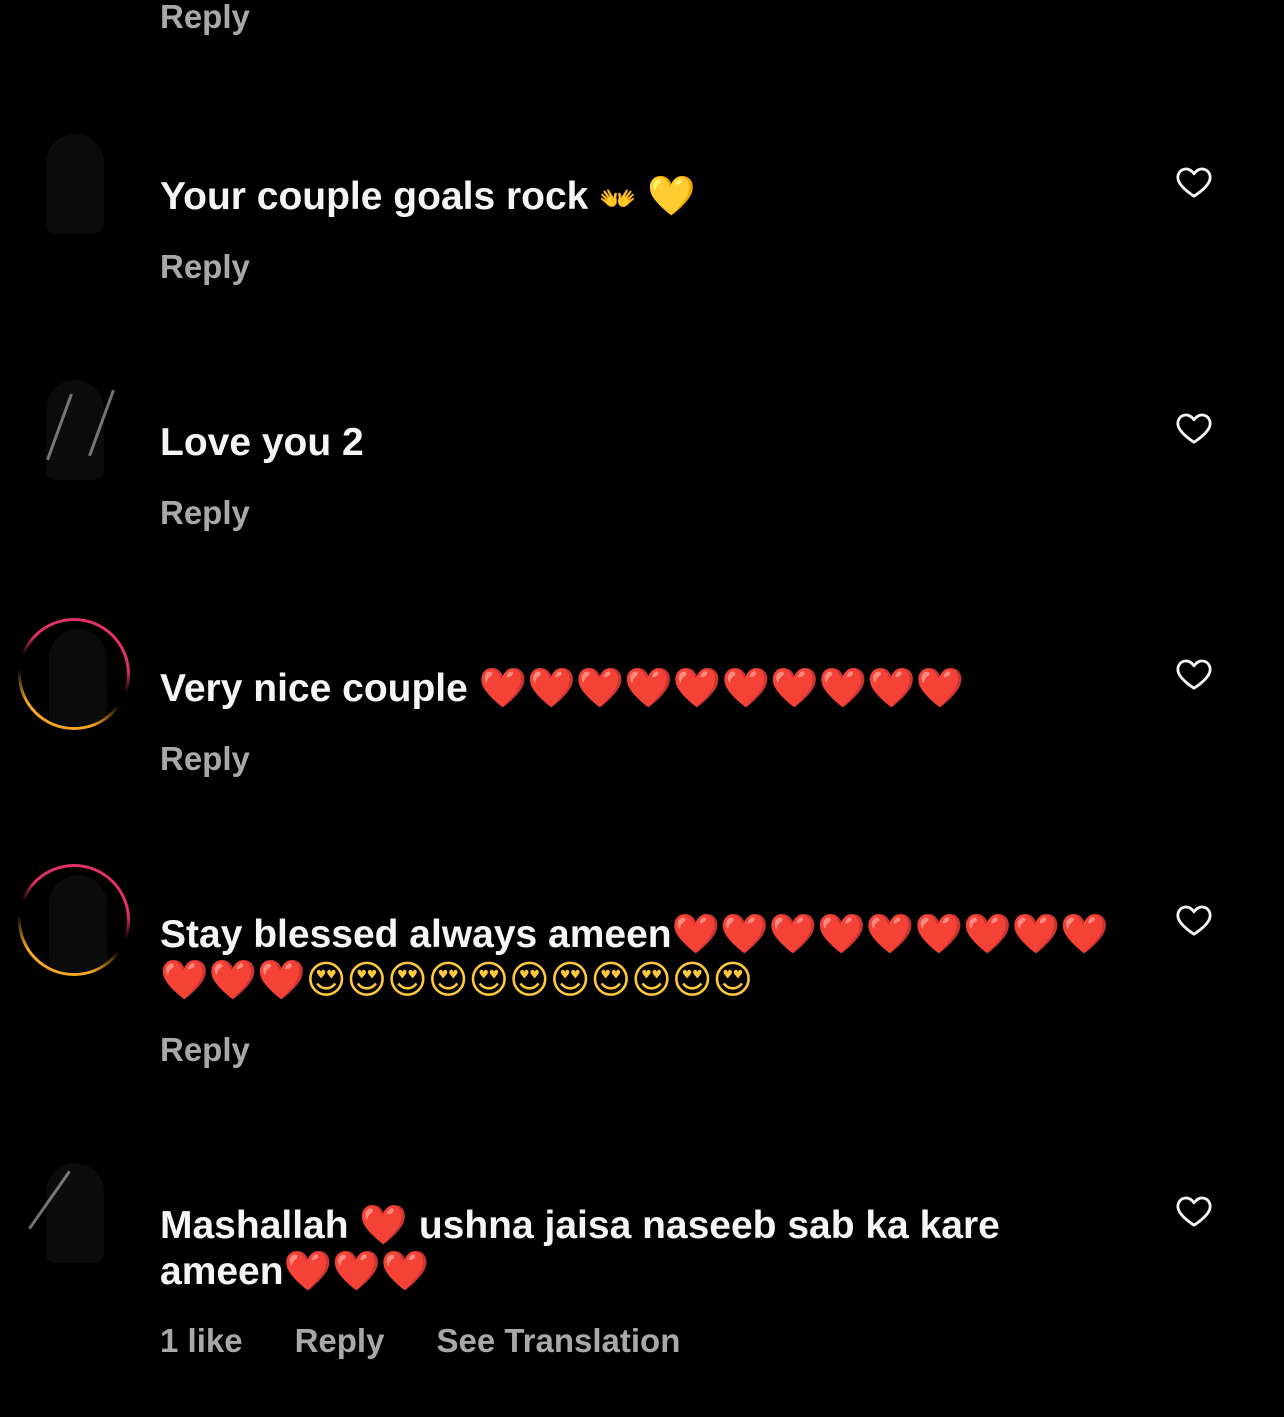  What do you see at coordinates (201, 1341) in the screenshot?
I see `like-count: 1 like` at bounding box center [201, 1341].